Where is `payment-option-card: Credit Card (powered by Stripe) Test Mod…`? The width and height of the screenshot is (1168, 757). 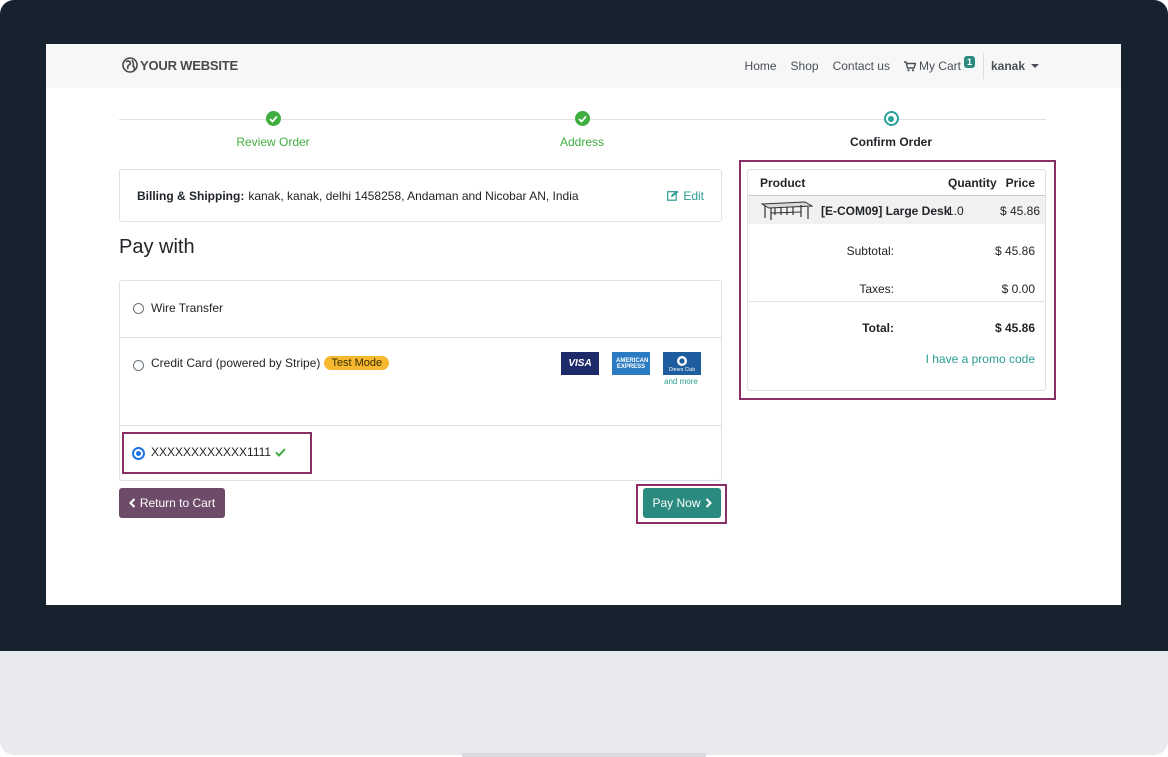 payment-option-card: Credit Card (powered by Stripe) Test Mod… is located at coordinates (420, 382).